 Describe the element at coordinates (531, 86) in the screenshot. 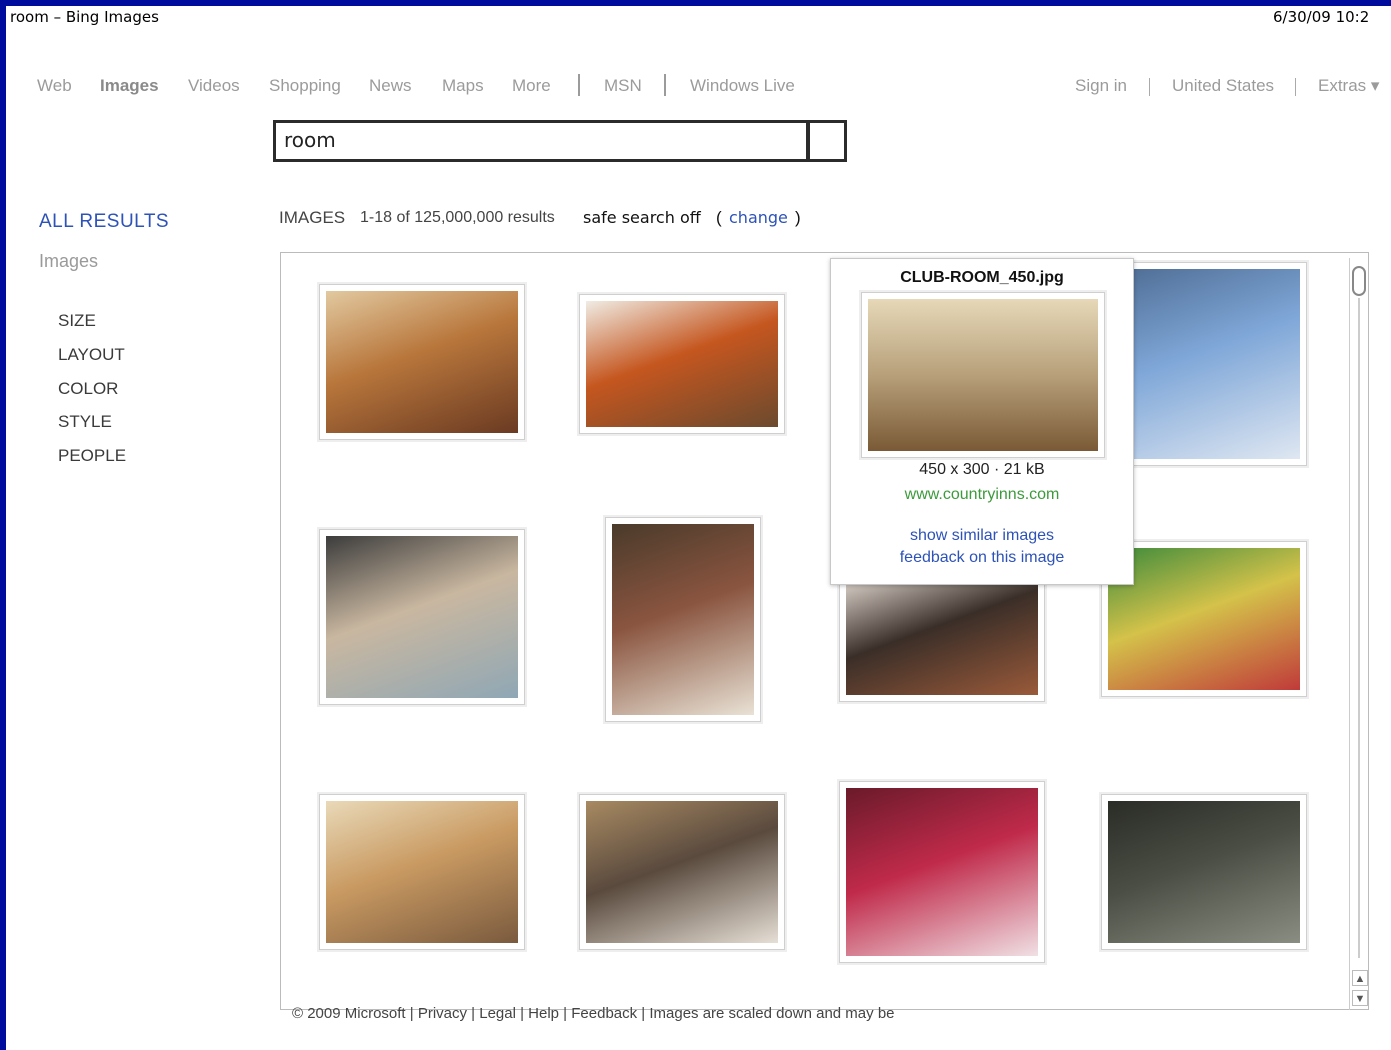

I see `nav-more: More` at that location.